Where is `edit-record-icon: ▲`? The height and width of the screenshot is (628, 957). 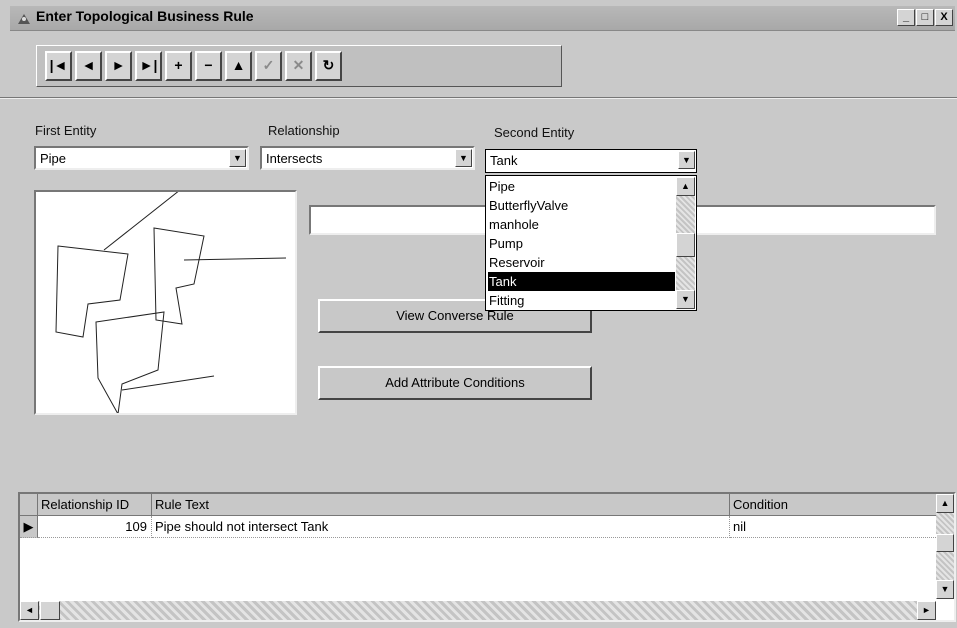
edit-record-icon: ▲ is located at coordinates (238, 65).